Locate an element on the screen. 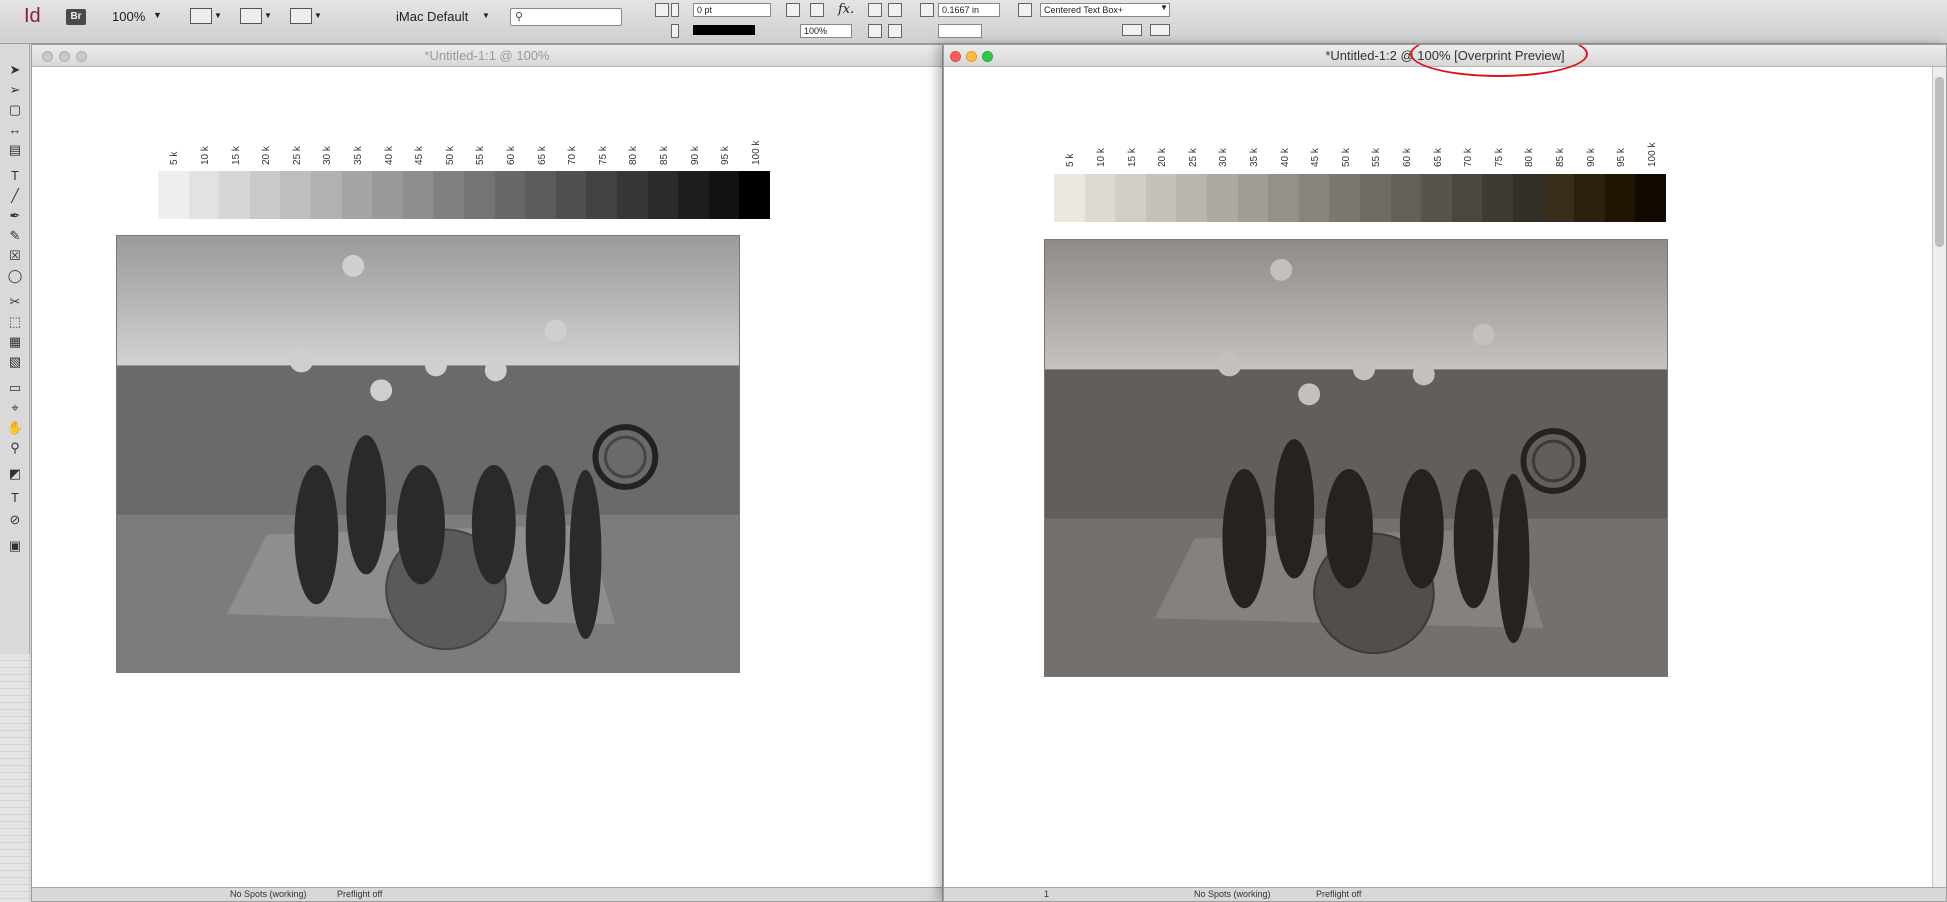 The width and height of the screenshot is (1947, 902). ramp-label: 35 k is located at coordinates (358, 155).